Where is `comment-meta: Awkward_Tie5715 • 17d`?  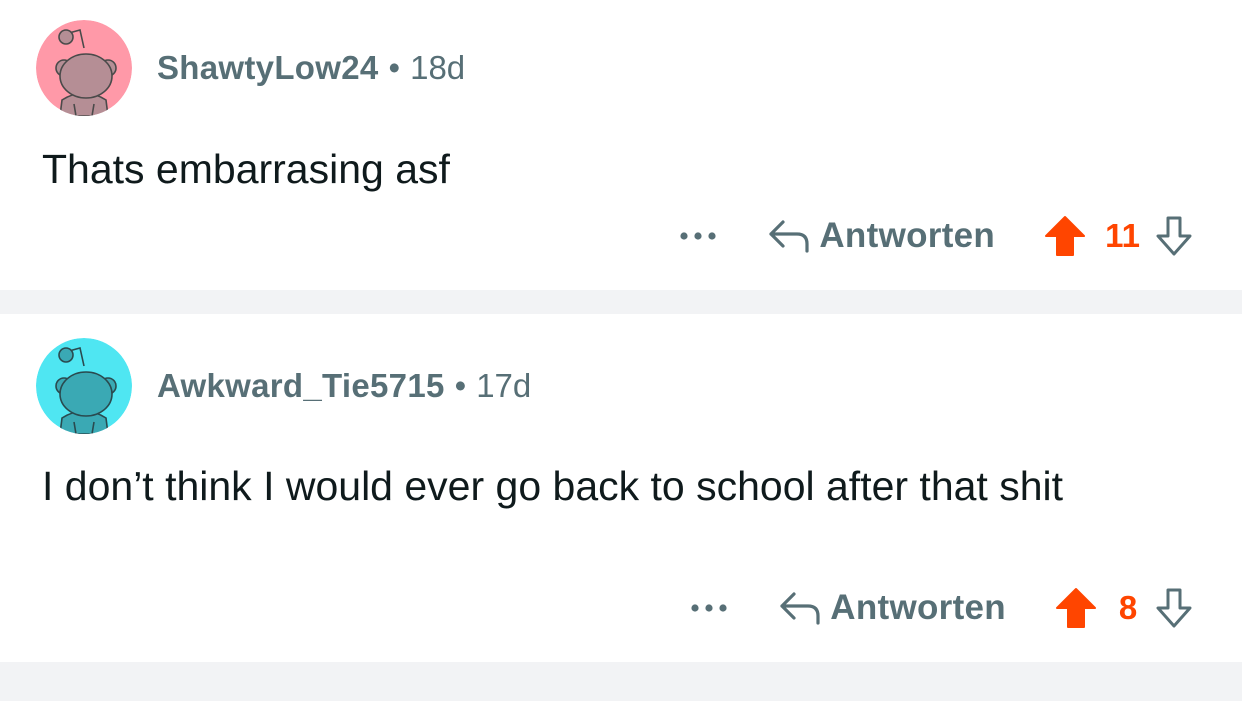
comment-meta: Awkward_Tie5715 • 17d is located at coordinates (344, 386).